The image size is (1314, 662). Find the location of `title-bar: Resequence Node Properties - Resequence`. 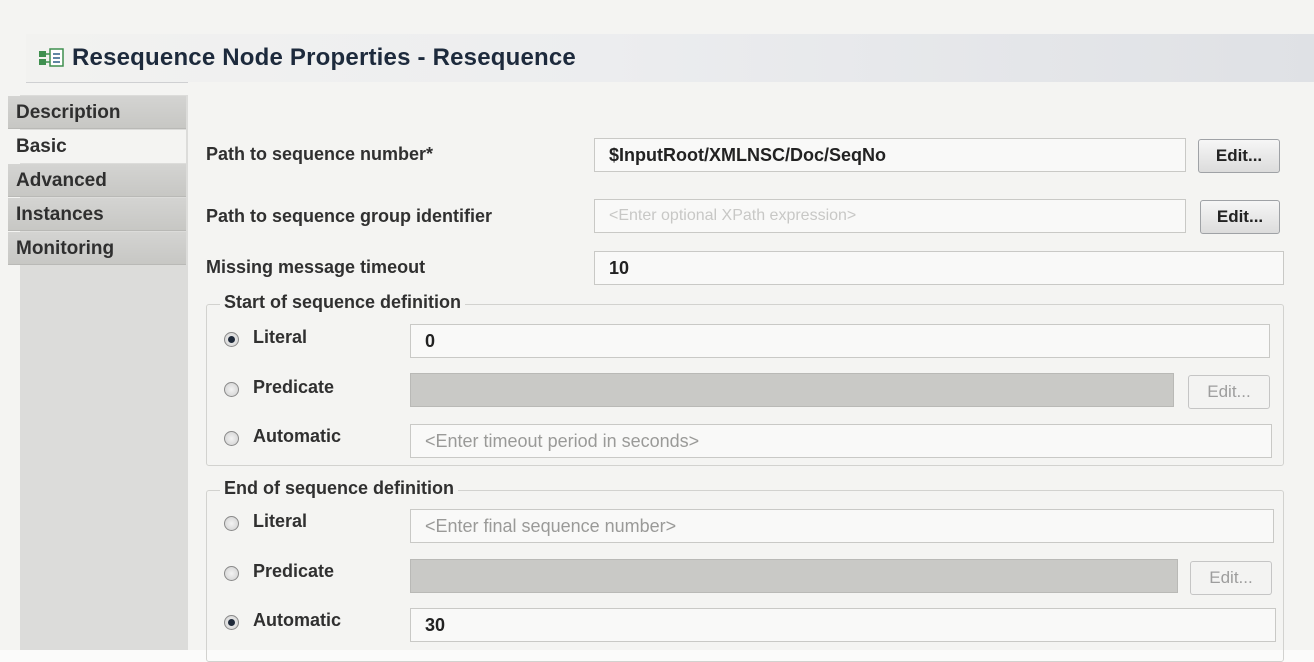

title-bar: Resequence Node Properties - Resequence is located at coordinates (670, 58).